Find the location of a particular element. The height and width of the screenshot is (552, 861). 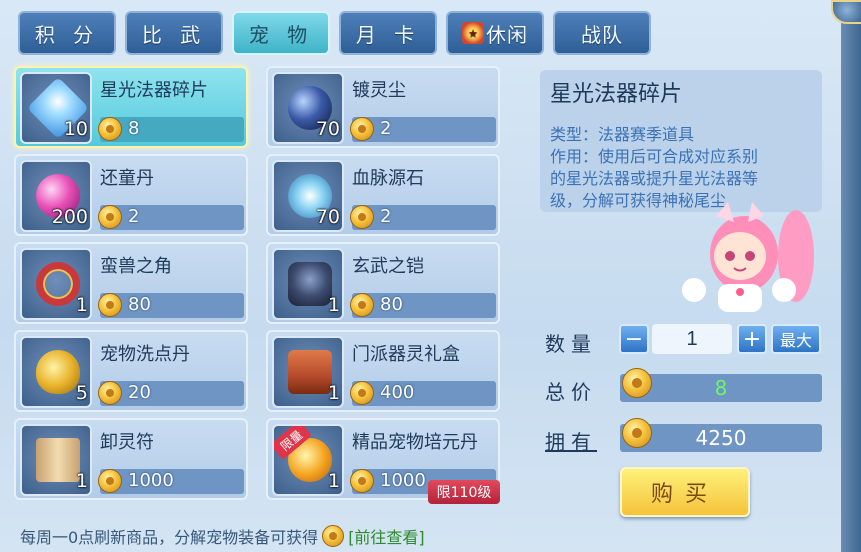

item-thumb: 10 is located at coordinates (56, 108).